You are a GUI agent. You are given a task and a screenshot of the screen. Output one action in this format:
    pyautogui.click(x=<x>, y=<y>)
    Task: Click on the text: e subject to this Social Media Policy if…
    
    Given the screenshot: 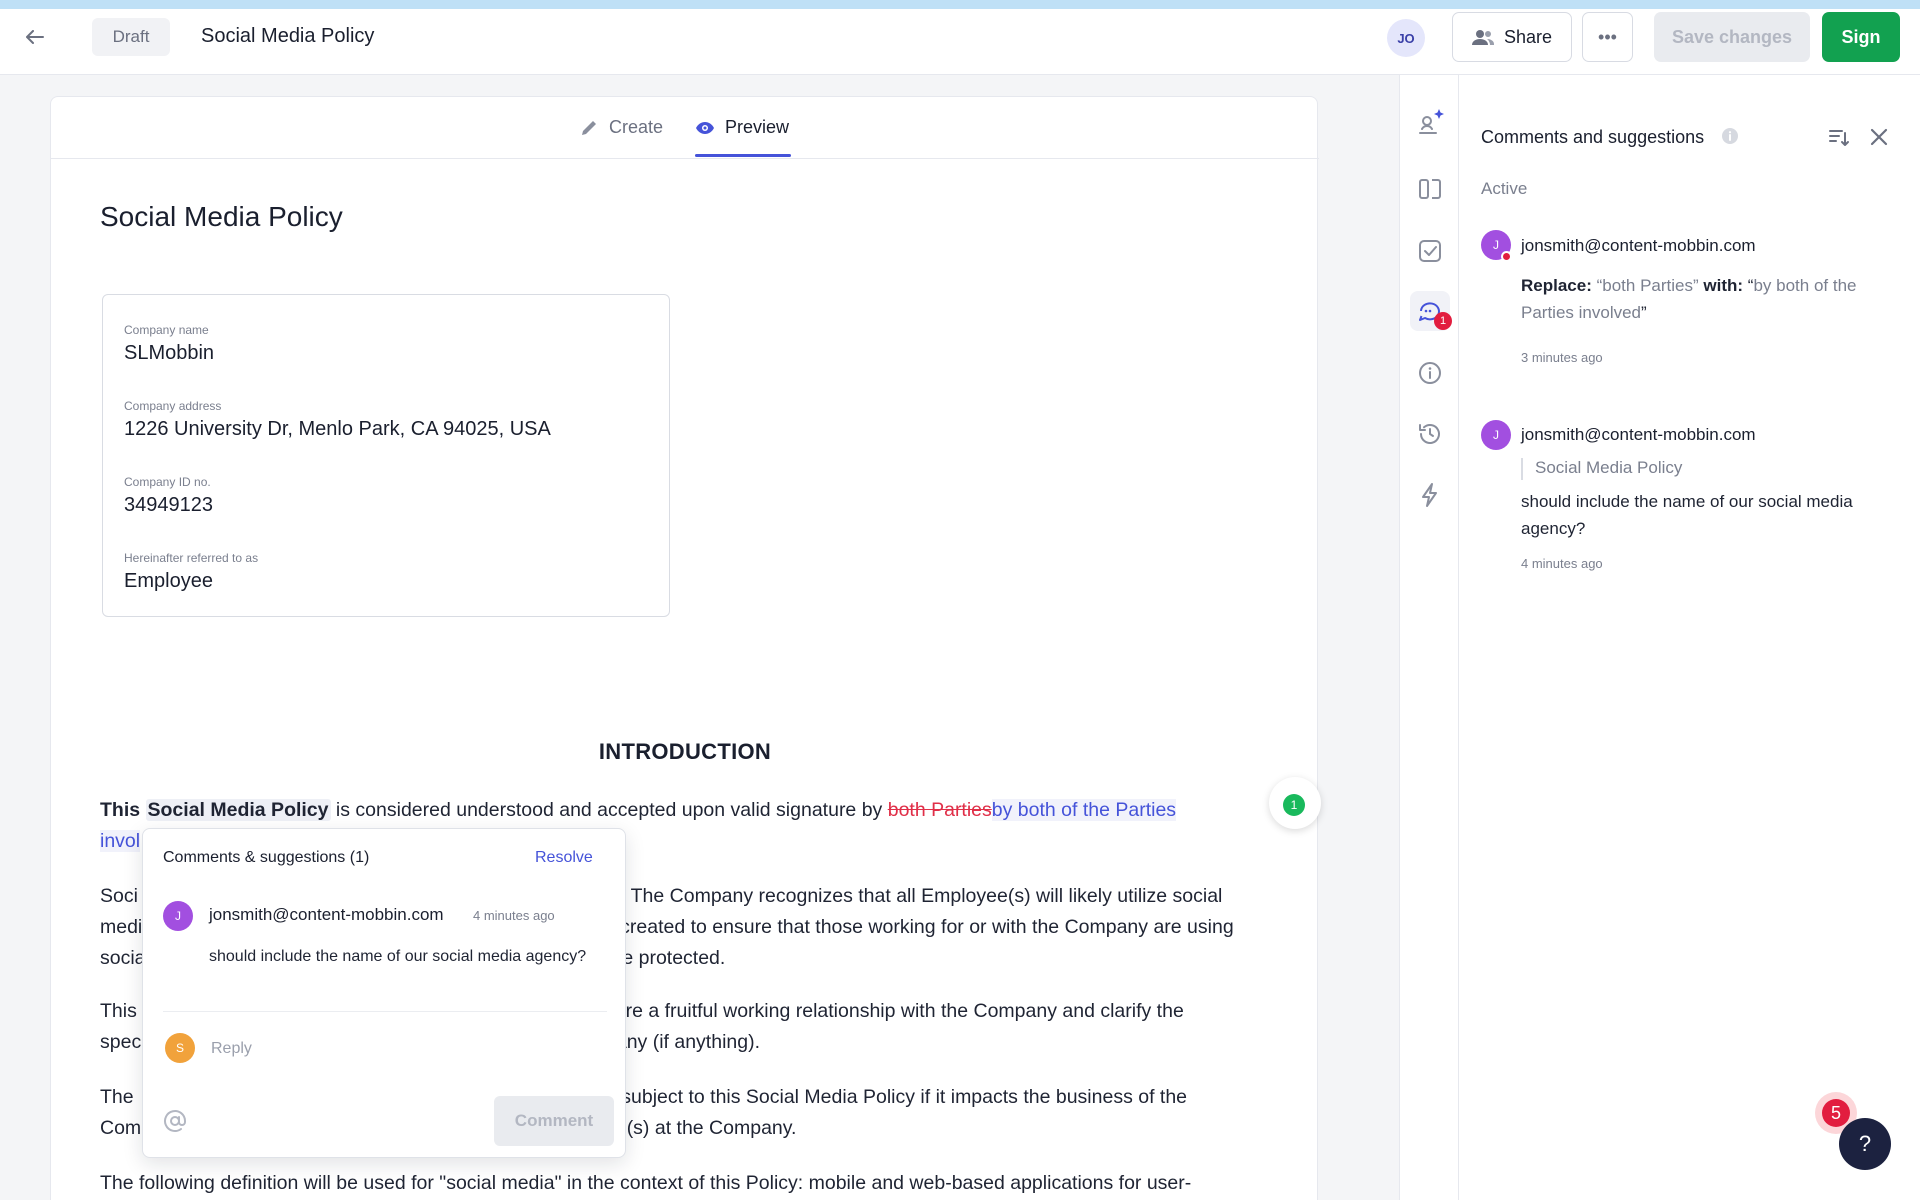 What is the action you would take?
    pyautogui.click(x=896, y=1097)
    